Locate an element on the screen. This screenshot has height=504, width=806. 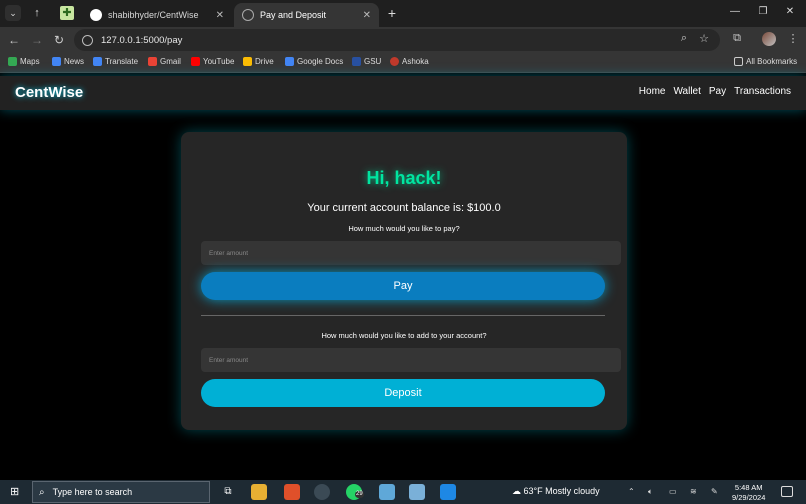
reload-icon: ↻ is located at coordinates (59, 40).